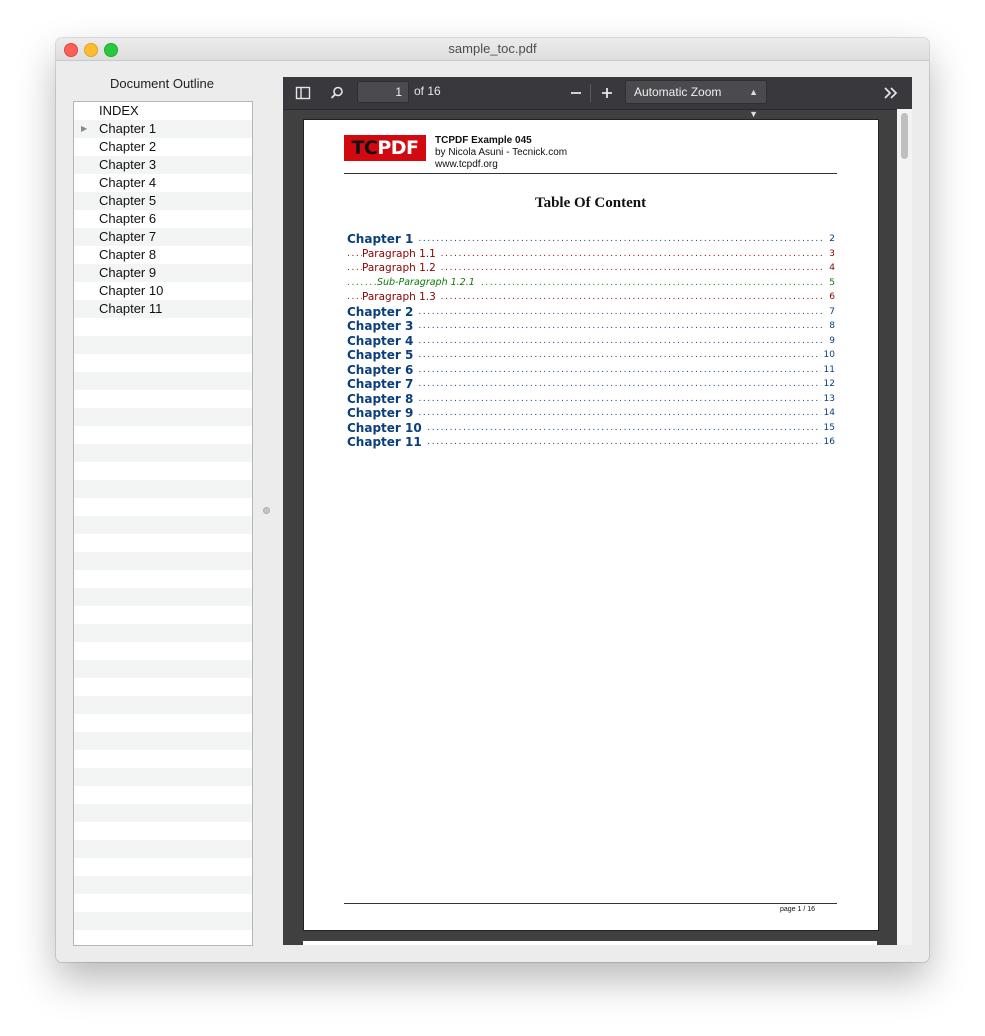 The image size is (985, 1036). What do you see at coordinates (71, 50) in the screenshot?
I see `close-window-button` at bounding box center [71, 50].